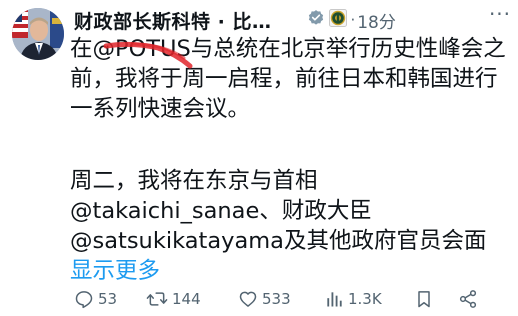  I want to click on views-button: 1.3K, so click(369, 299).